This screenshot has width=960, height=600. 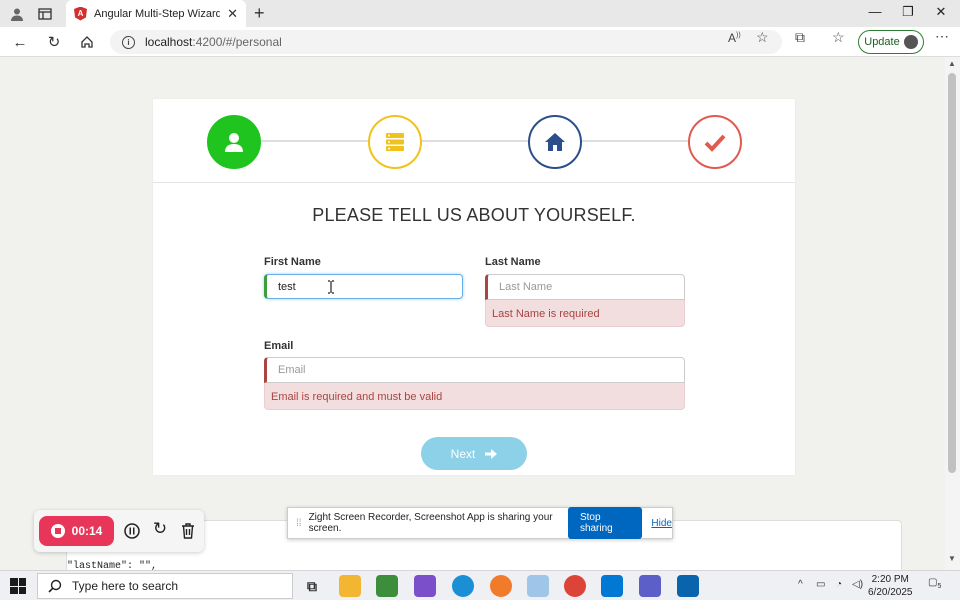 What do you see at coordinates (17, 14) in the screenshot?
I see `profile-icon` at bounding box center [17, 14].